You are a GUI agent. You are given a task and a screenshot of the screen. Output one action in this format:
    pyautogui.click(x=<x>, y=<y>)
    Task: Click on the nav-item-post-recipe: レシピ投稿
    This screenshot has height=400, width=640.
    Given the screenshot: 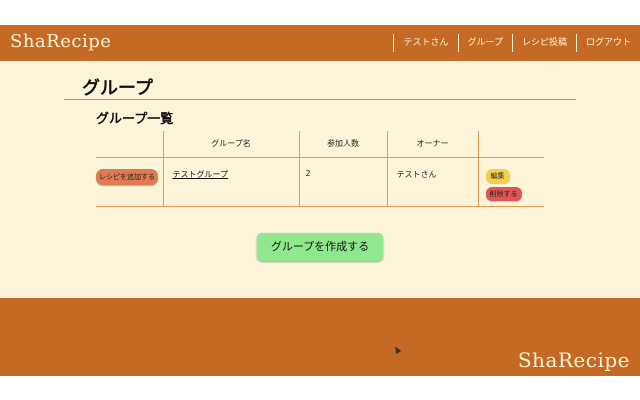 What is the action you would take?
    pyautogui.click(x=543, y=43)
    